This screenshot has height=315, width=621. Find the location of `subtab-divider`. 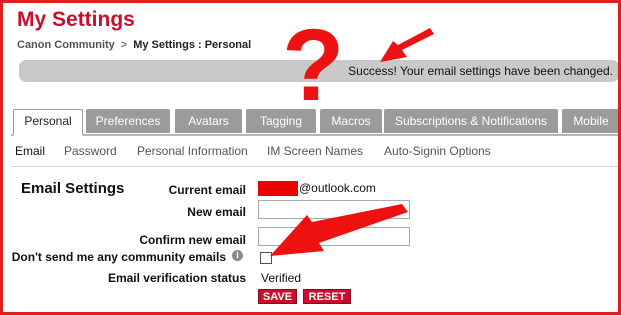

subtab-divider is located at coordinates (314, 166).